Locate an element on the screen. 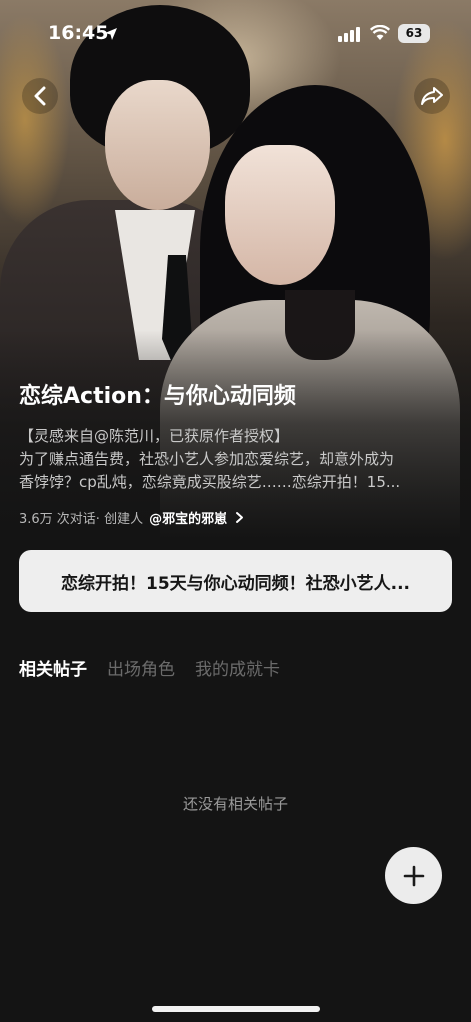 This screenshot has width=471, height=1022. story-meta: 3.6万 次对话· 创建人 @邪宝的邪崽 is located at coordinates (131, 517).